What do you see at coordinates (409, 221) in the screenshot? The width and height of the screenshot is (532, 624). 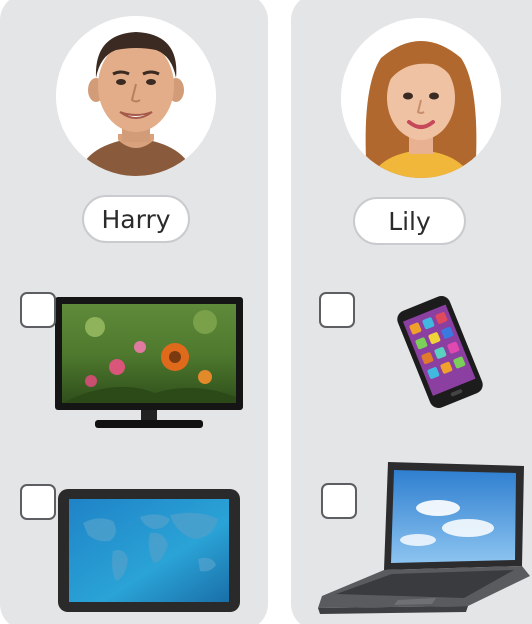 I see `name-label-lily: Lily` at bounding box center [409, 221].